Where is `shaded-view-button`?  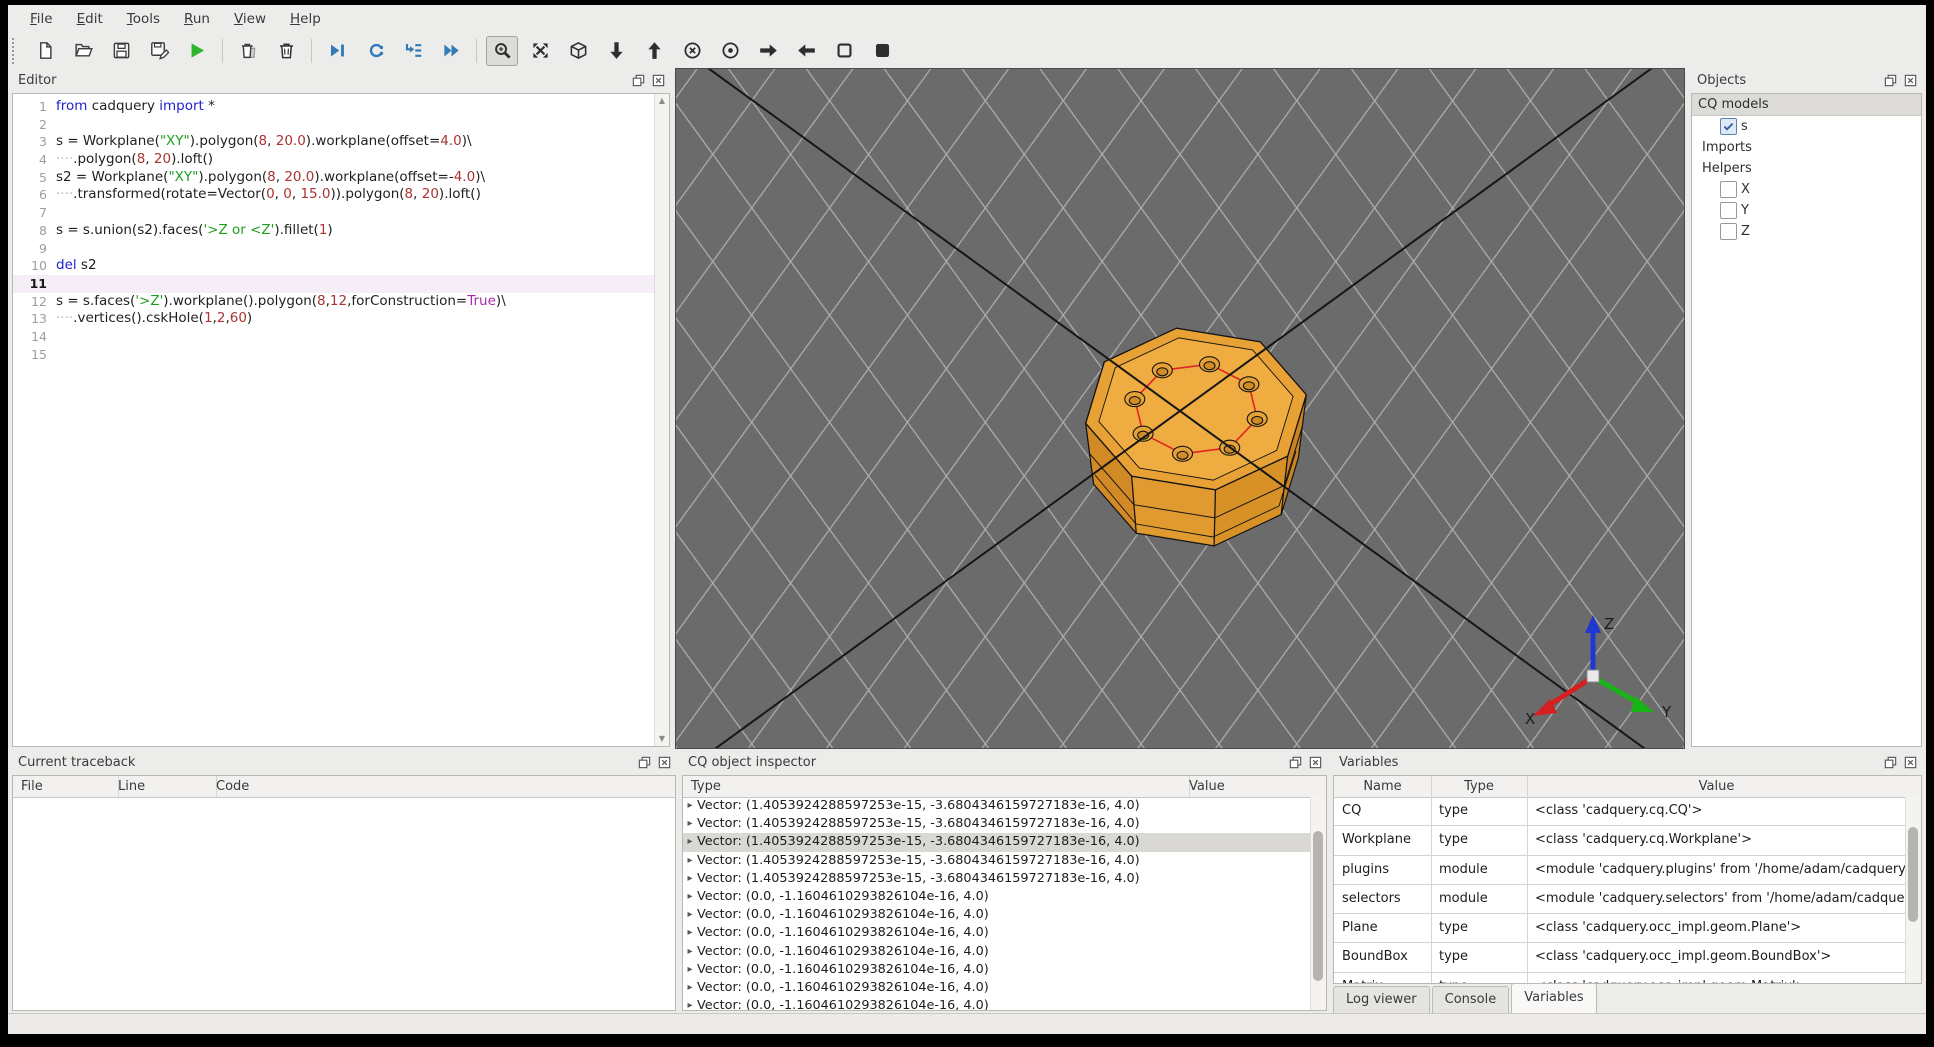
shaded-view-button is located at coordinates (882, 51).